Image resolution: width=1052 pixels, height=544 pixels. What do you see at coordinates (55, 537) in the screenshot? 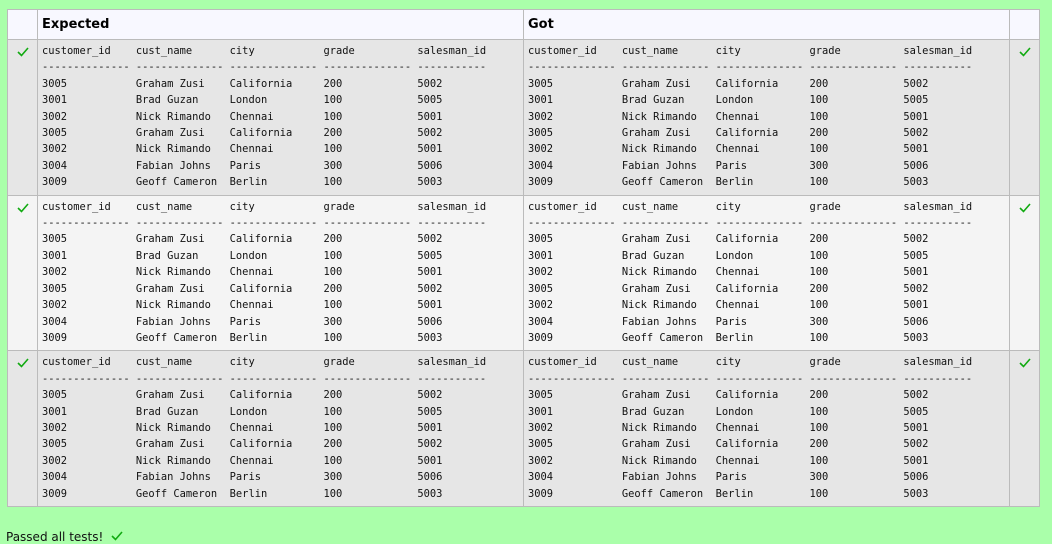
I see `result-summary-text: Passed all tests!` at bounding box center [55, 537].